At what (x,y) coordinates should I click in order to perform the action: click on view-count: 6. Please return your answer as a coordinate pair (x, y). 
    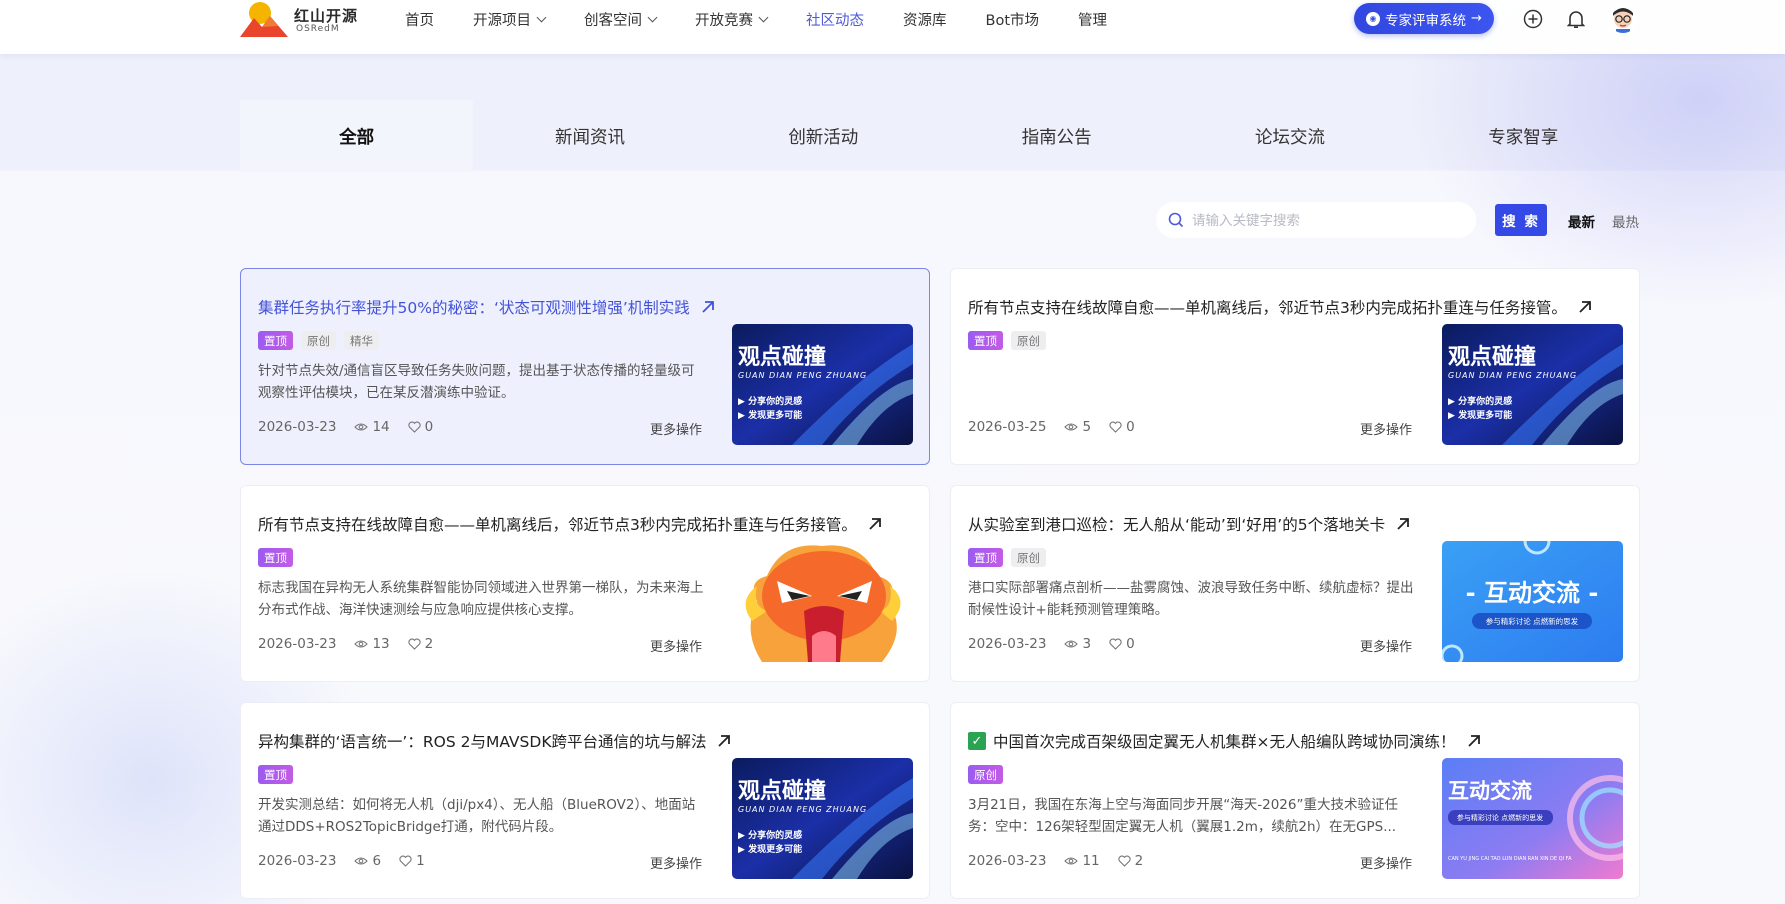
    Looking at the image, I should click on (377, 861).